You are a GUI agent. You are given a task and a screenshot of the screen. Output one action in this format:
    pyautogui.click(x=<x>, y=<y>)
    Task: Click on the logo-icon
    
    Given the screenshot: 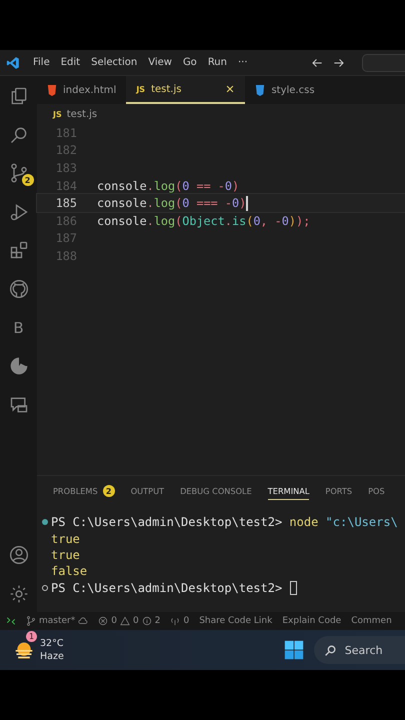 What is the action you would take?
    pyautogui.click(x=13, y=63)
    